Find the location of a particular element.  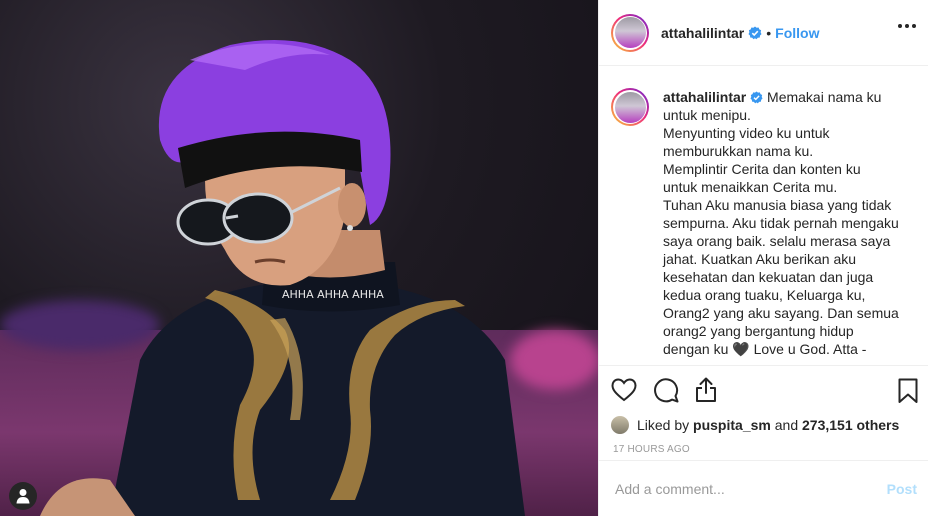

likes-summary: Liked by puspita_sm and 273,151 others is located at coordinates (763, 425).